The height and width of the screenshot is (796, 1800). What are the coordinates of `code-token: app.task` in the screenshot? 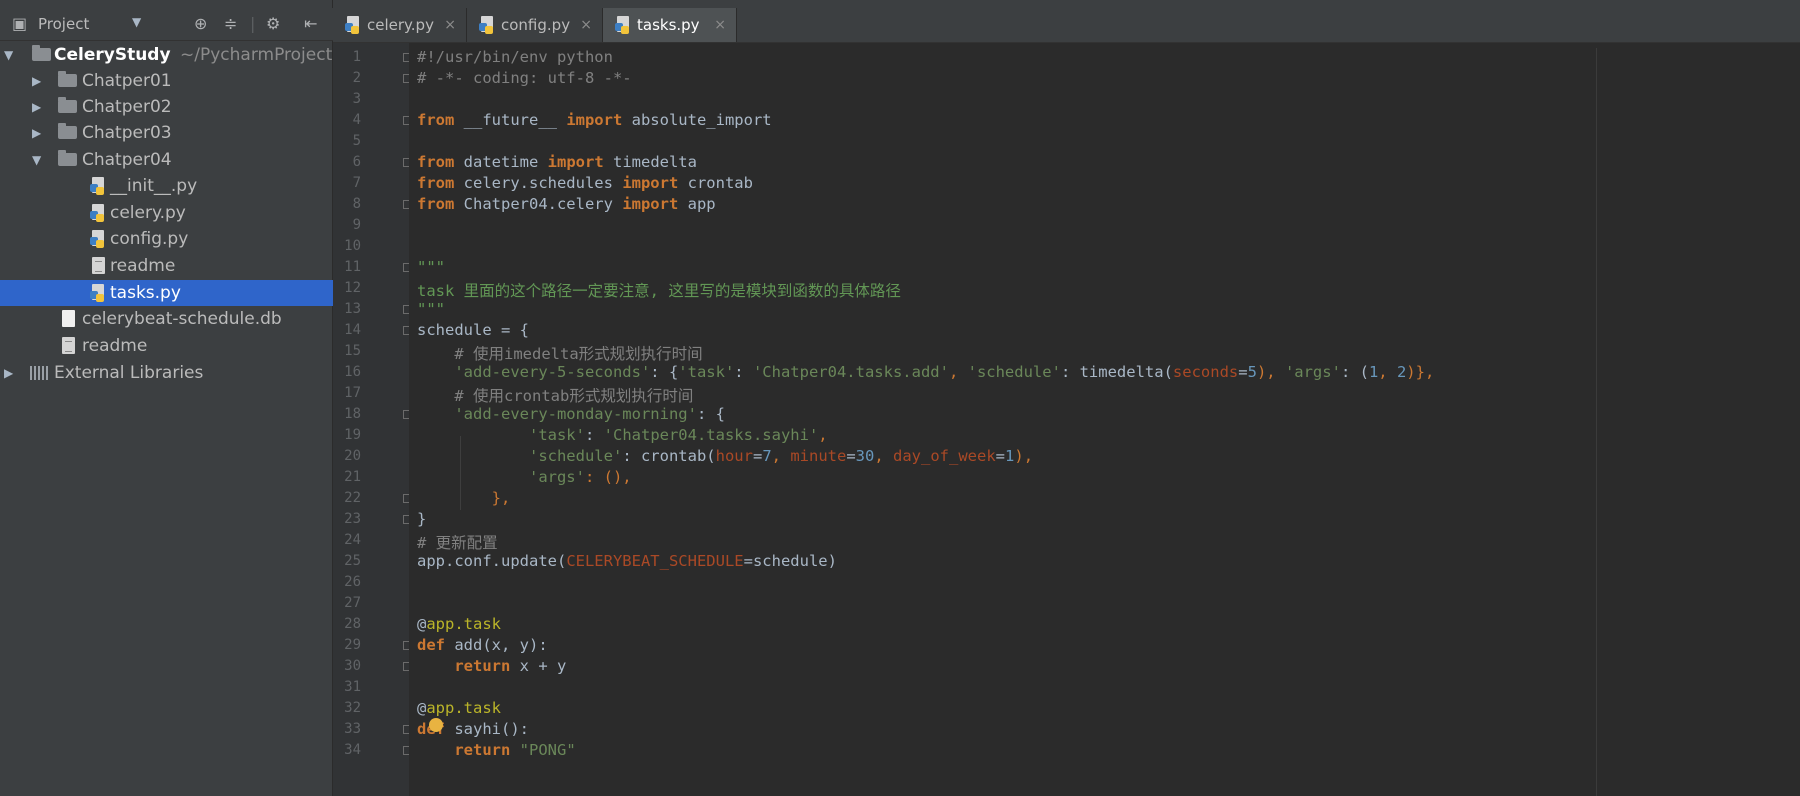 It's located at (463, 708).